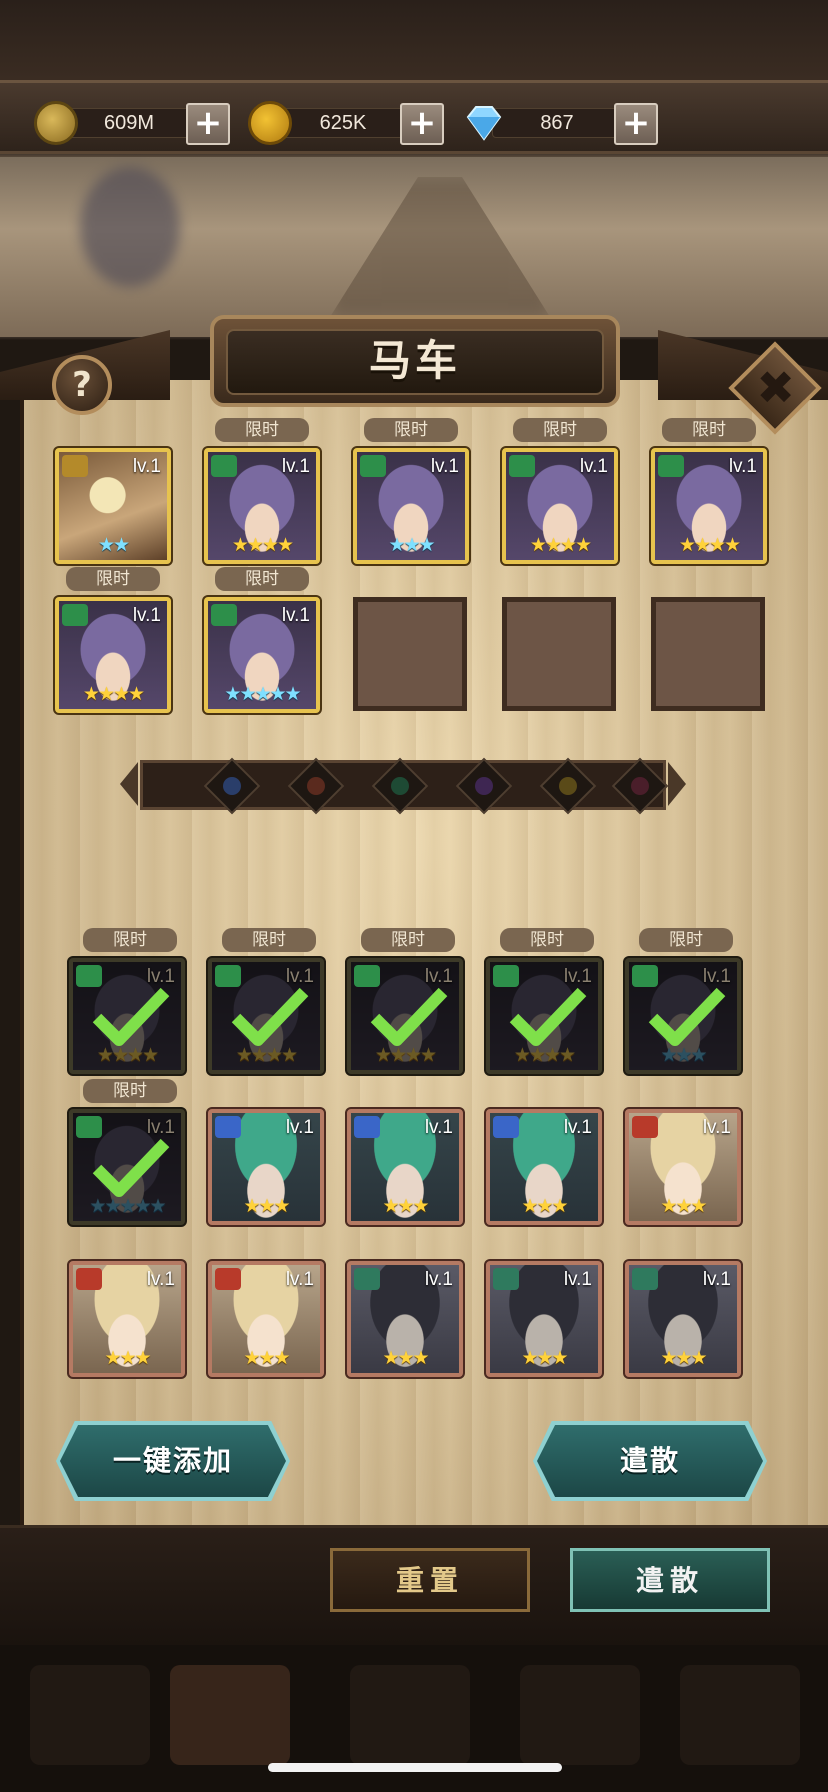  I want to click on dismiss-selected-button: 遣散, so click(650, 1461).